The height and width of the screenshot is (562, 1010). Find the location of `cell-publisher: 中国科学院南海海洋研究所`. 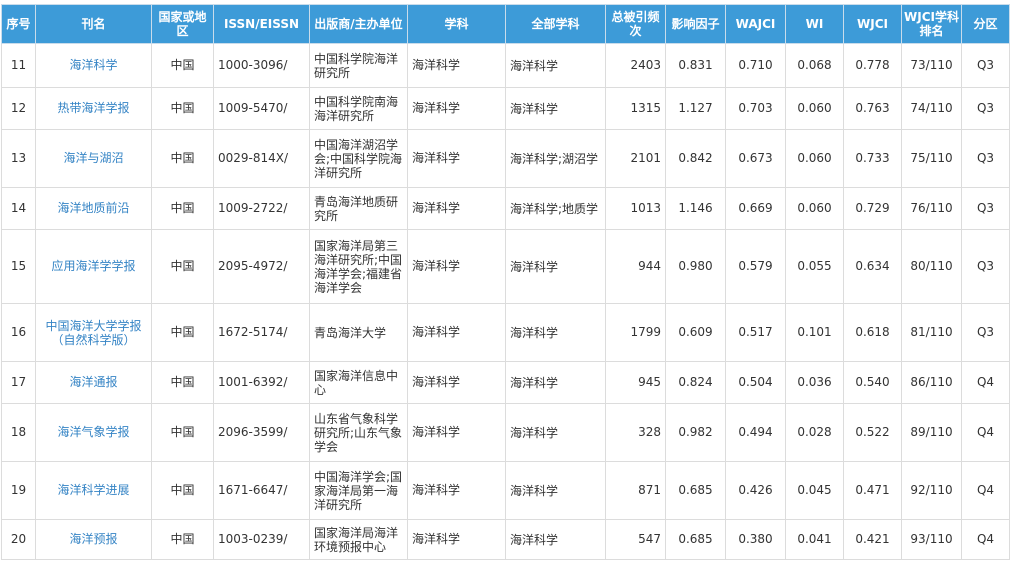

cell-publisher: 中国科学院南海海洋研究所 is located at coordinates (358, 108).